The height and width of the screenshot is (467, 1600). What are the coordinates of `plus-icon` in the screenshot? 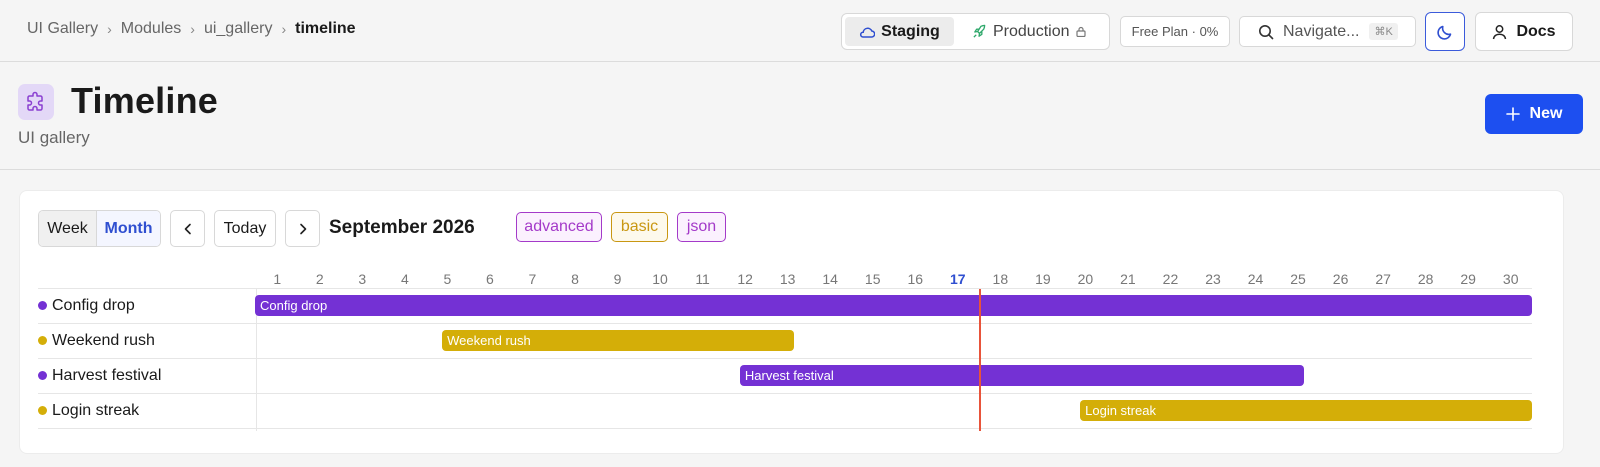 It's located at (1512, 114).